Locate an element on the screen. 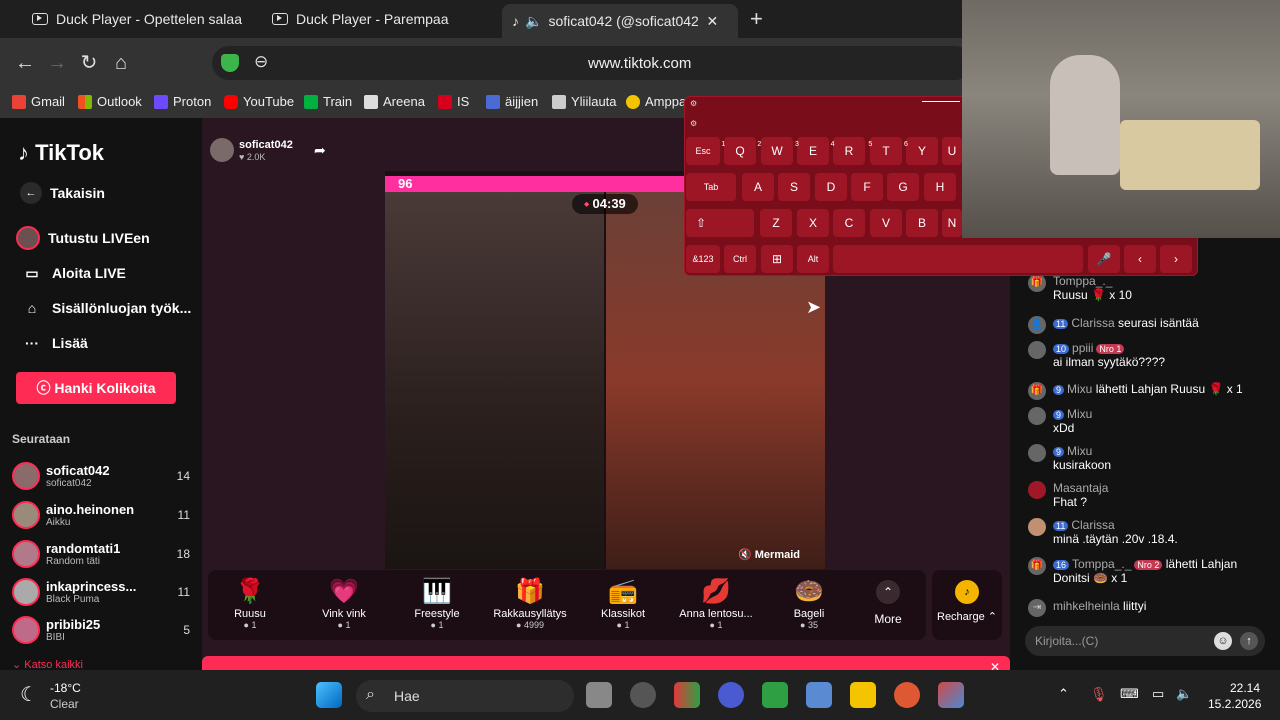  reload-icon: ↻ is located at coordinates (89, 63).